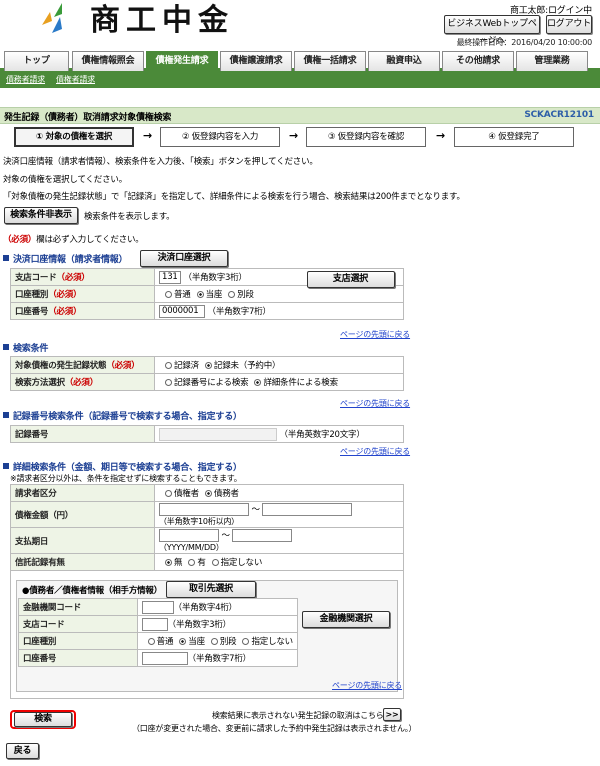 Image resolution: width=600 pixels, height=766 pixels. Describe the element at coordinates (73, 240) in the screenshot. I see `required-note: （必須）欄は必ず入力してください。` at that location.